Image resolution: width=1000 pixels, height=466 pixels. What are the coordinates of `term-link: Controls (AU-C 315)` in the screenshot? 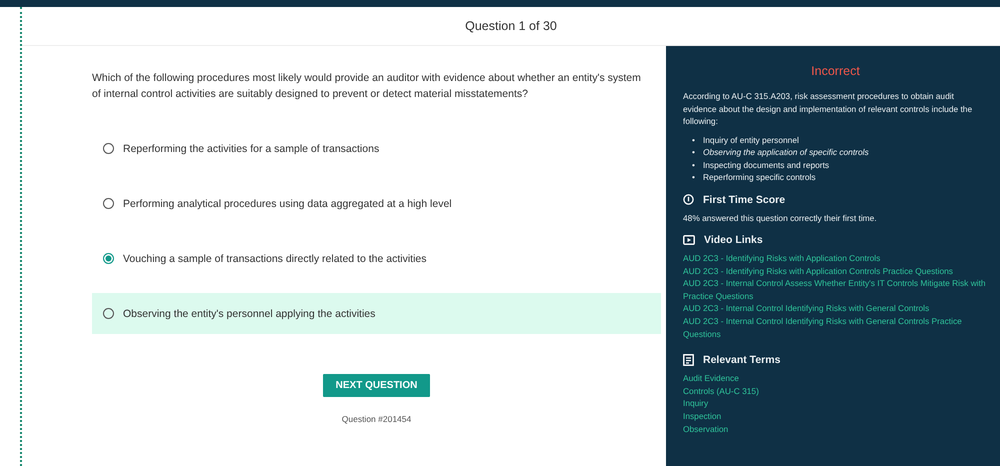 It's located at (835, 391).